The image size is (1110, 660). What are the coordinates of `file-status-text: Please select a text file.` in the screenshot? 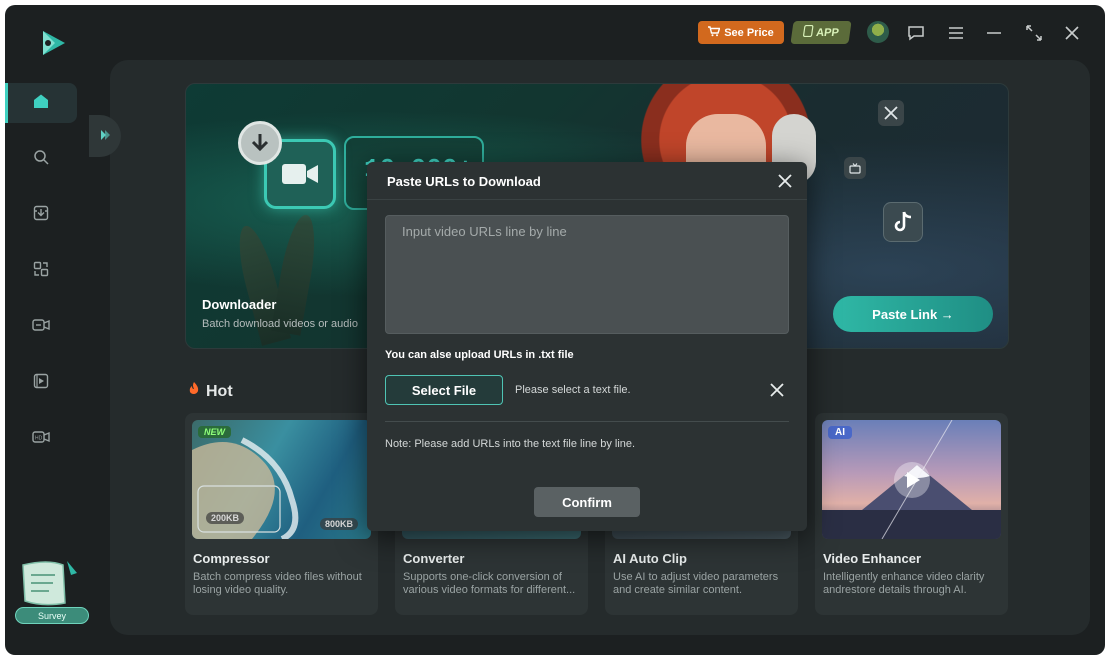 It's located at (573, 390).